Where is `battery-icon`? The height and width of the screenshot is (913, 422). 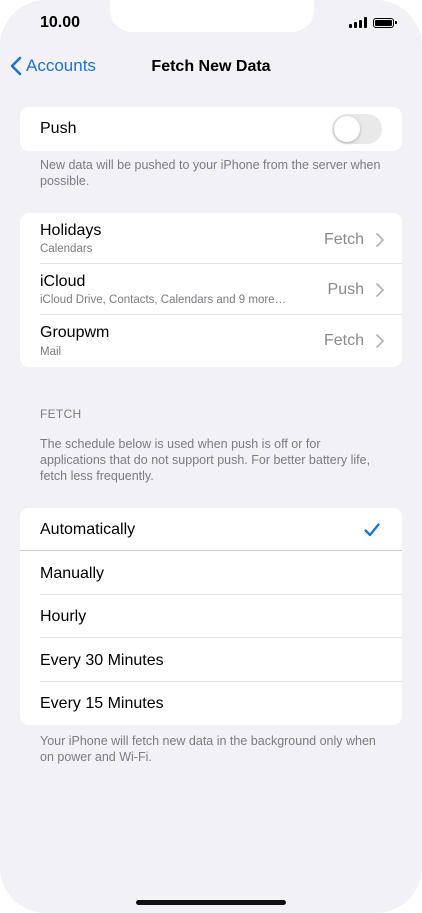
battery-icon is located at coordinates (385, 22).